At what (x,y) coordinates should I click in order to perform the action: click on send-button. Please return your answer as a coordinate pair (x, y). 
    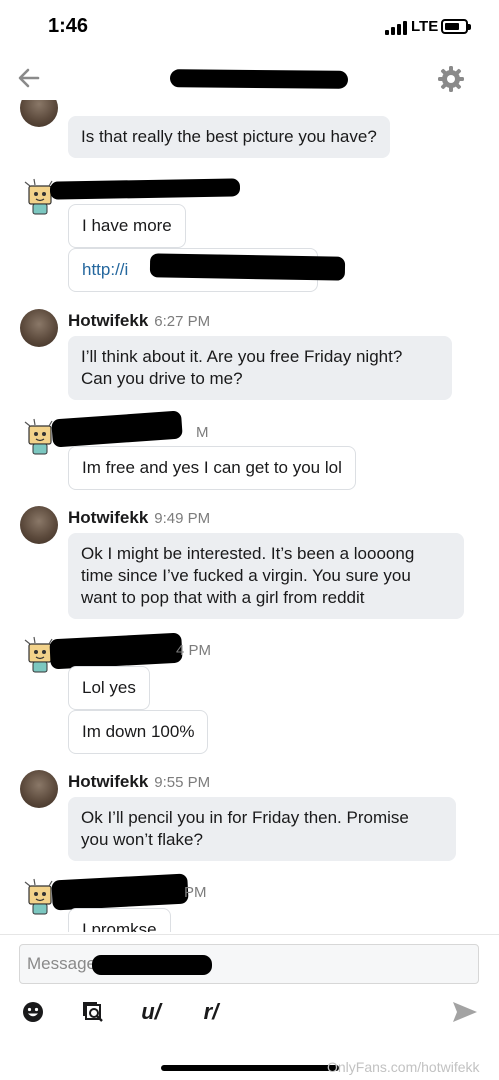
    Looking at the image, I should click on (465, 1012).